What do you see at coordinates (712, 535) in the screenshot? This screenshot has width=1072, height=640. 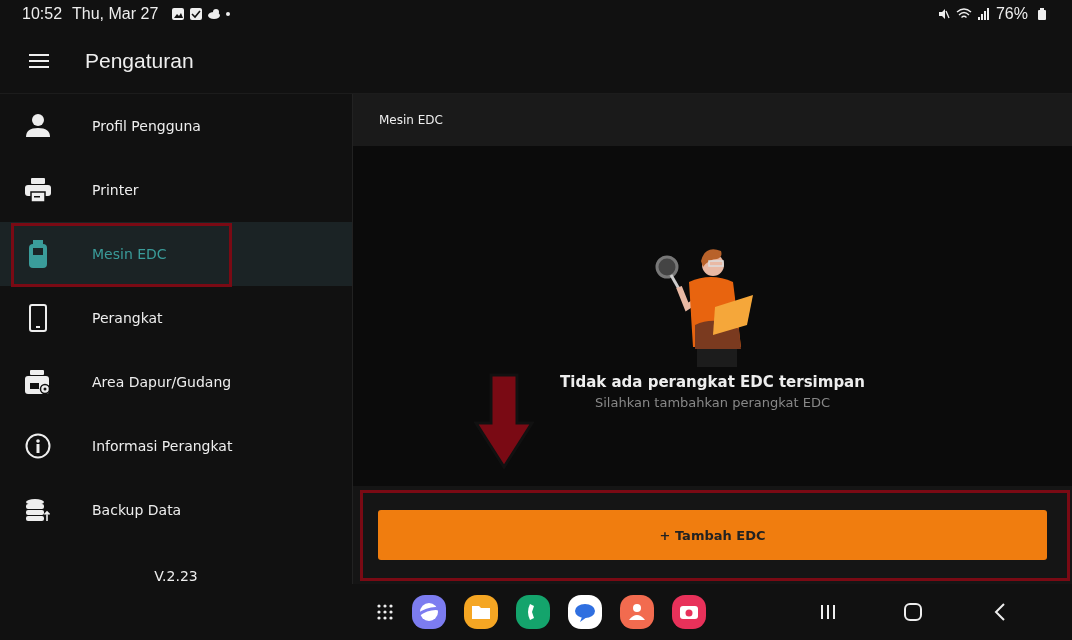 I see `add-edc-button: + Tambah EDC` at bounding box center [712, 535].